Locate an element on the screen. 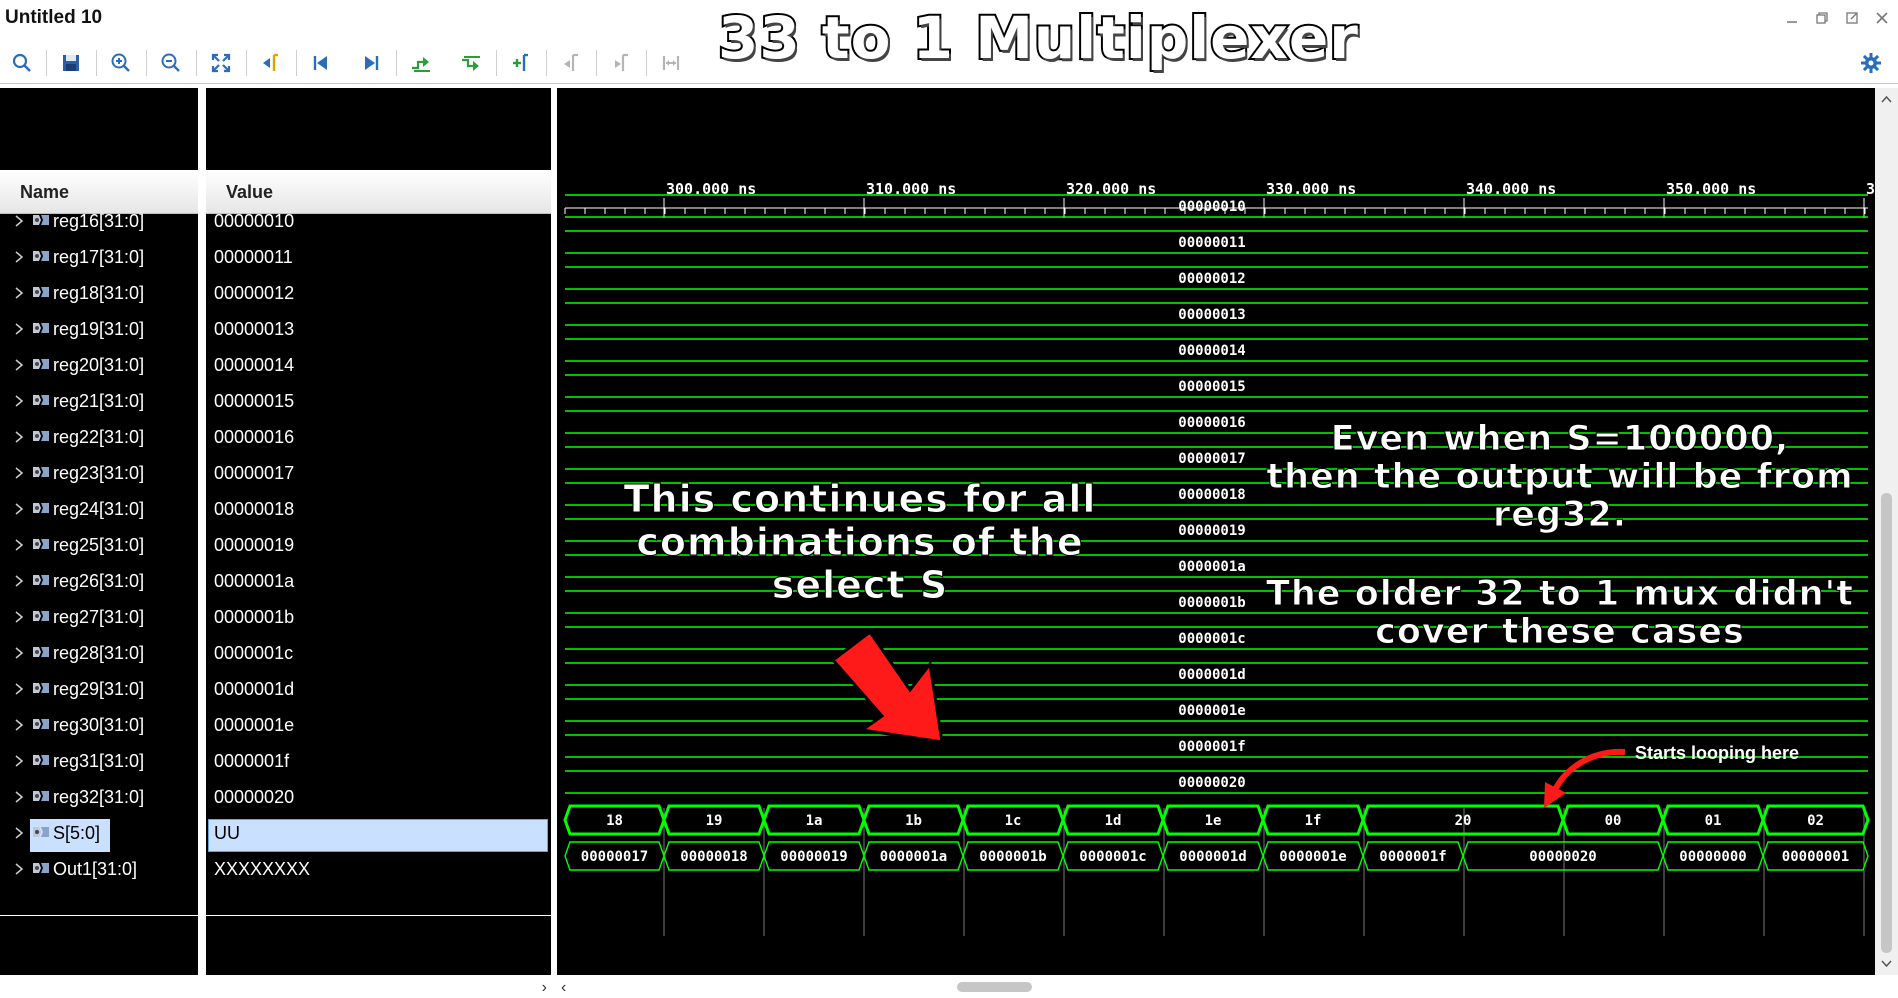 This screenshot has height=998, width=1898. signal-row: reg19[31:0] is located at coordinates (99, 331).